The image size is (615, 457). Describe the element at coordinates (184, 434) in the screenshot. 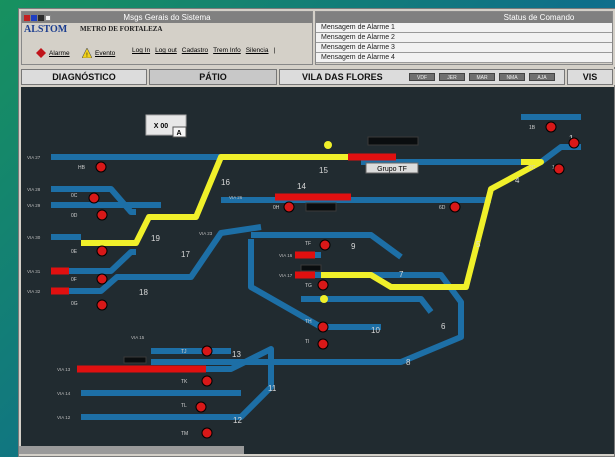

I see `signal-label: TM` at that location.